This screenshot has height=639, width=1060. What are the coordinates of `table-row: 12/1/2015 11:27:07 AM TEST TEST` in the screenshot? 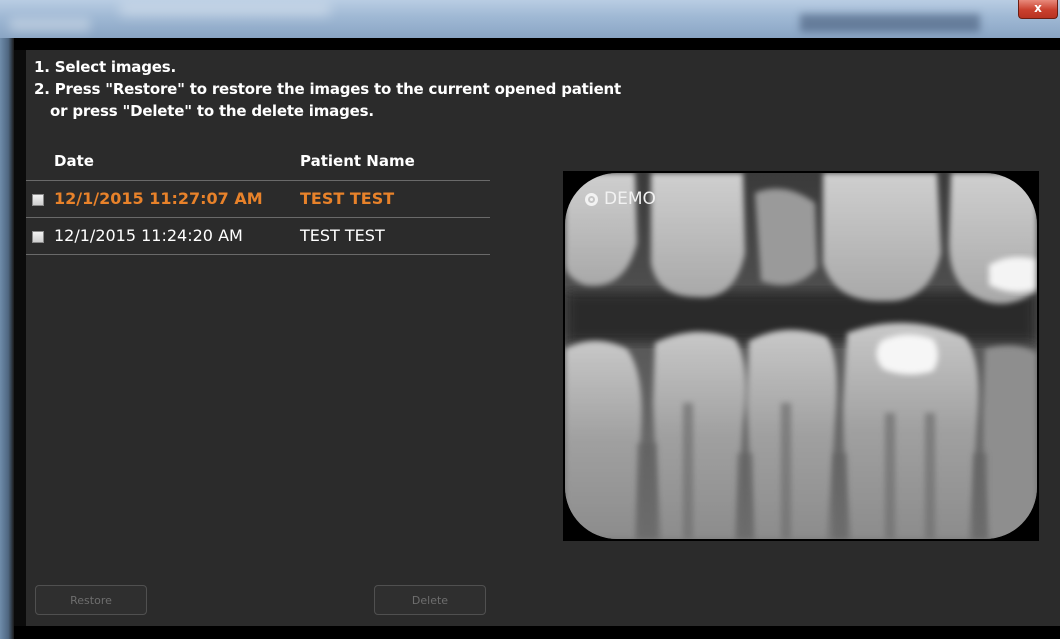 It's located at (258, 199).